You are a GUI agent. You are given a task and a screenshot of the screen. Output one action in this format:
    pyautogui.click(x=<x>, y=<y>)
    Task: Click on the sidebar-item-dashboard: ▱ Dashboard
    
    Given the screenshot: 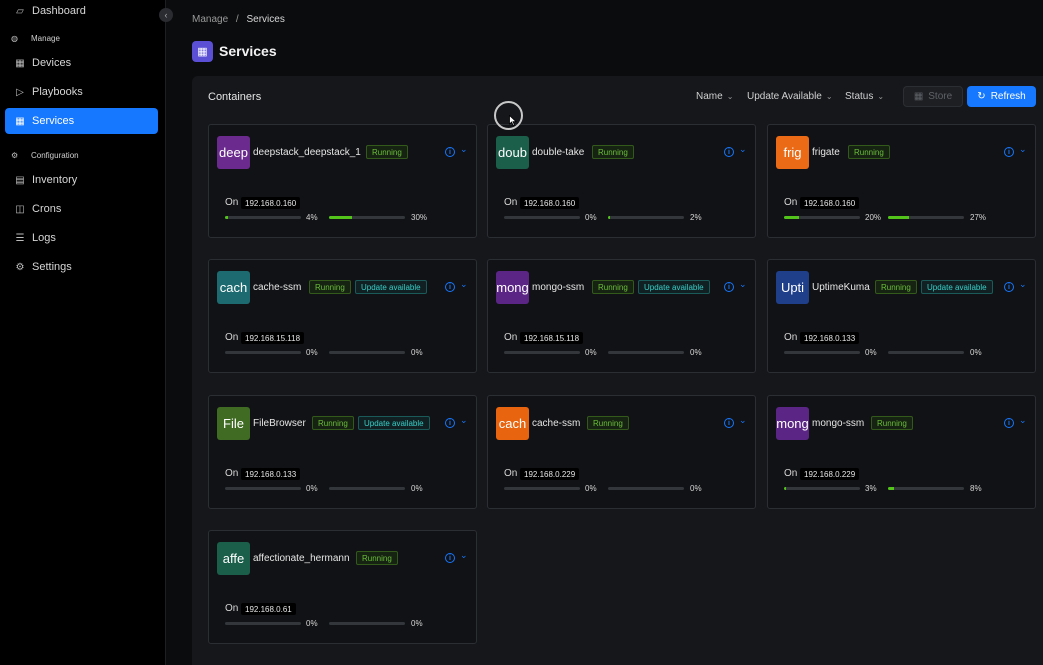 What is the action you would take?
    pyautogui.click(x=81, y=12)
    